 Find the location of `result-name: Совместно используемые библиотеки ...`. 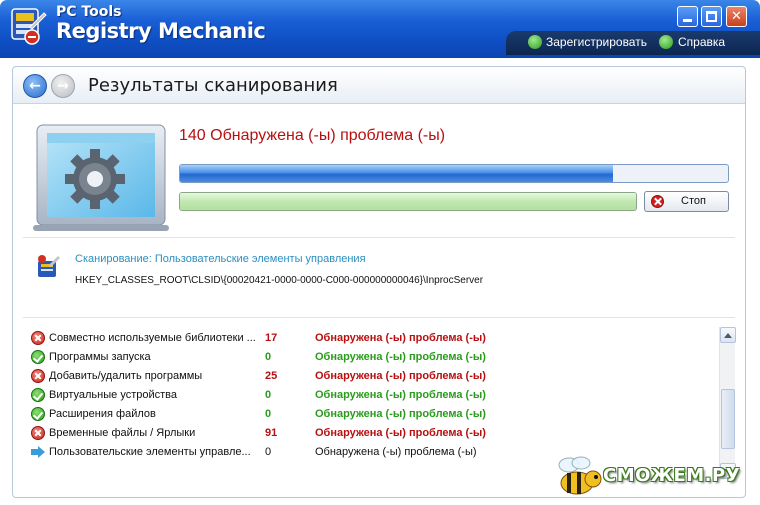

result-name: Совместно используемые библиотеки ... is located at coordinates (152, 338).